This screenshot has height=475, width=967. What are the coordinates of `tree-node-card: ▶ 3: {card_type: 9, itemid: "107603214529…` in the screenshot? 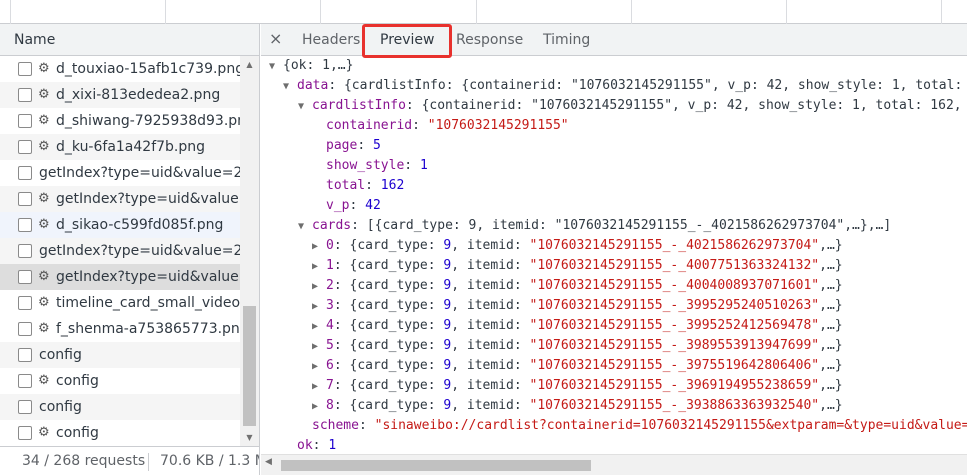 It's located at (577, 306).